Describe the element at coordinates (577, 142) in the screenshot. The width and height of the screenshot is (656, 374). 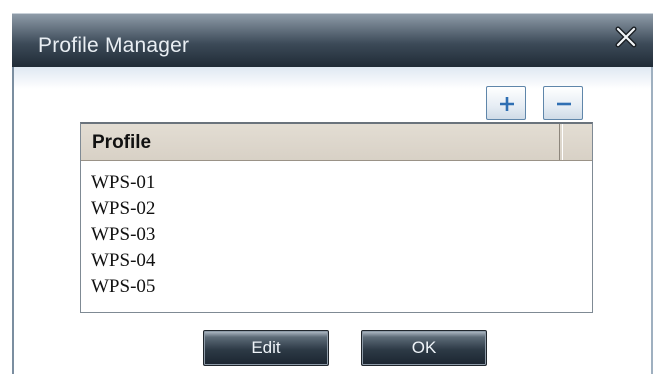
I see `column-header-filler` at that location.